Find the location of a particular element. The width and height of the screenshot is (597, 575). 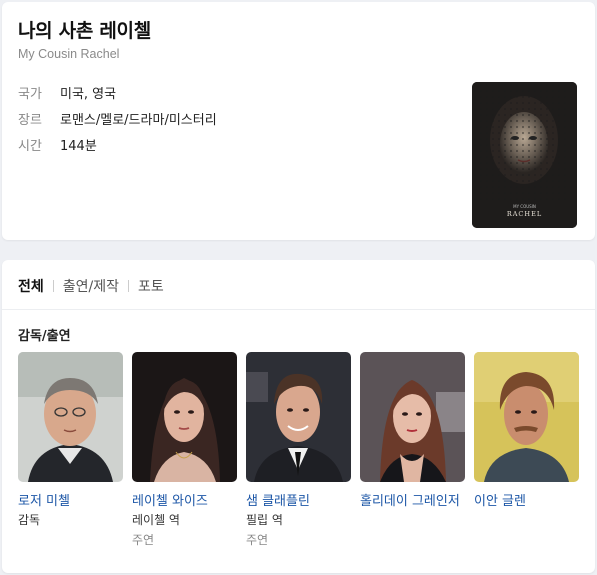

info-row-country: 국가 미국, 영국 is located at coordinates (67, 92).